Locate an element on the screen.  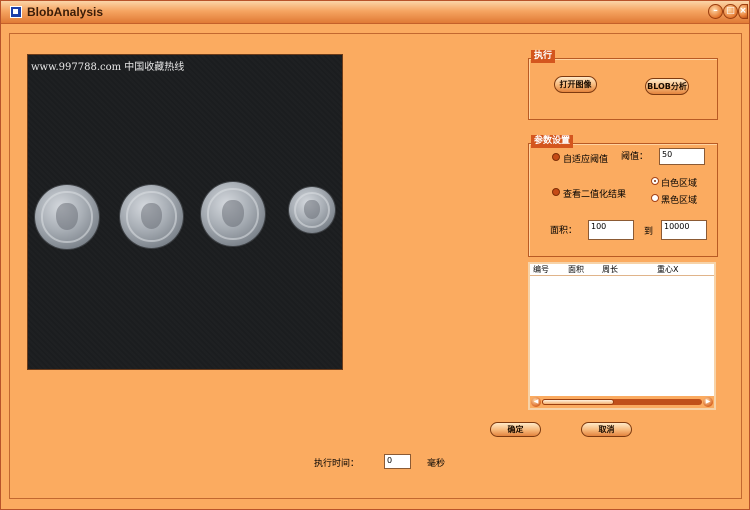
params-group-label: 参数设置 is located at coordinates (552, 141).